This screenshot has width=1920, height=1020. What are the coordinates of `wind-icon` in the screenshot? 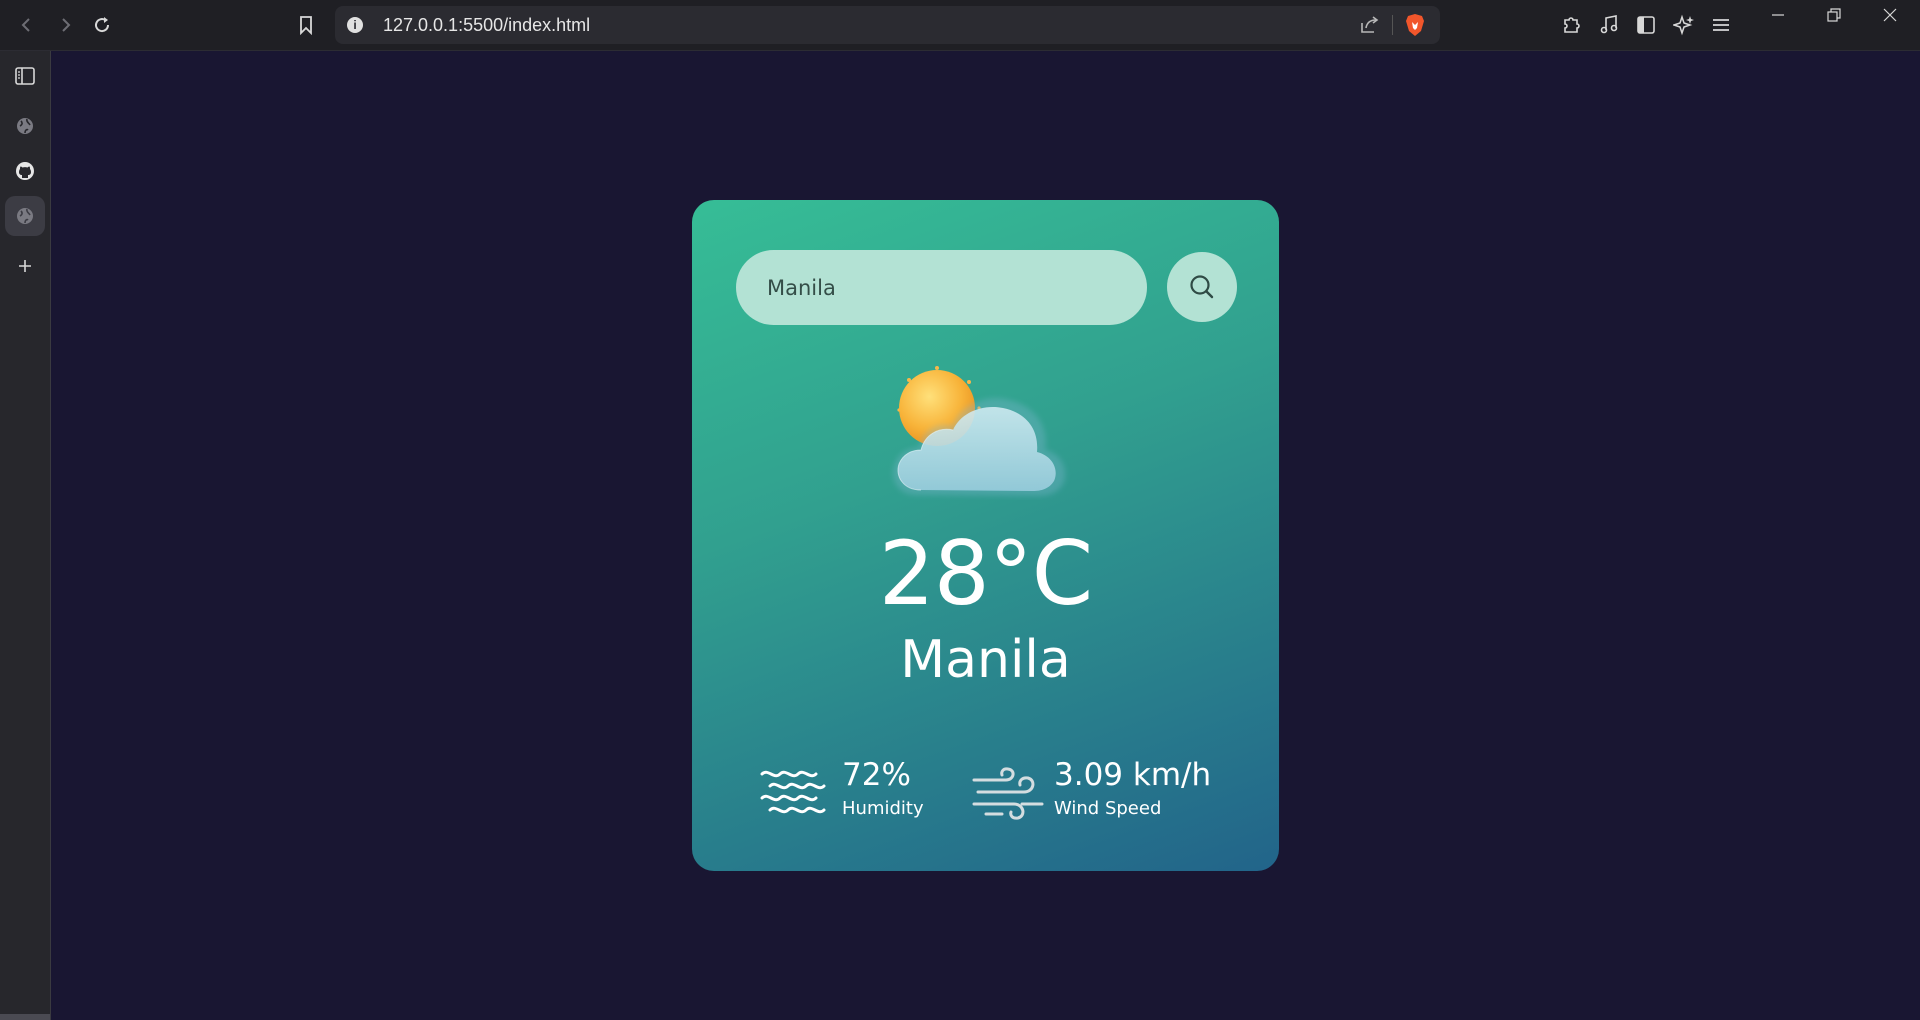 It's located at (1008, 793).